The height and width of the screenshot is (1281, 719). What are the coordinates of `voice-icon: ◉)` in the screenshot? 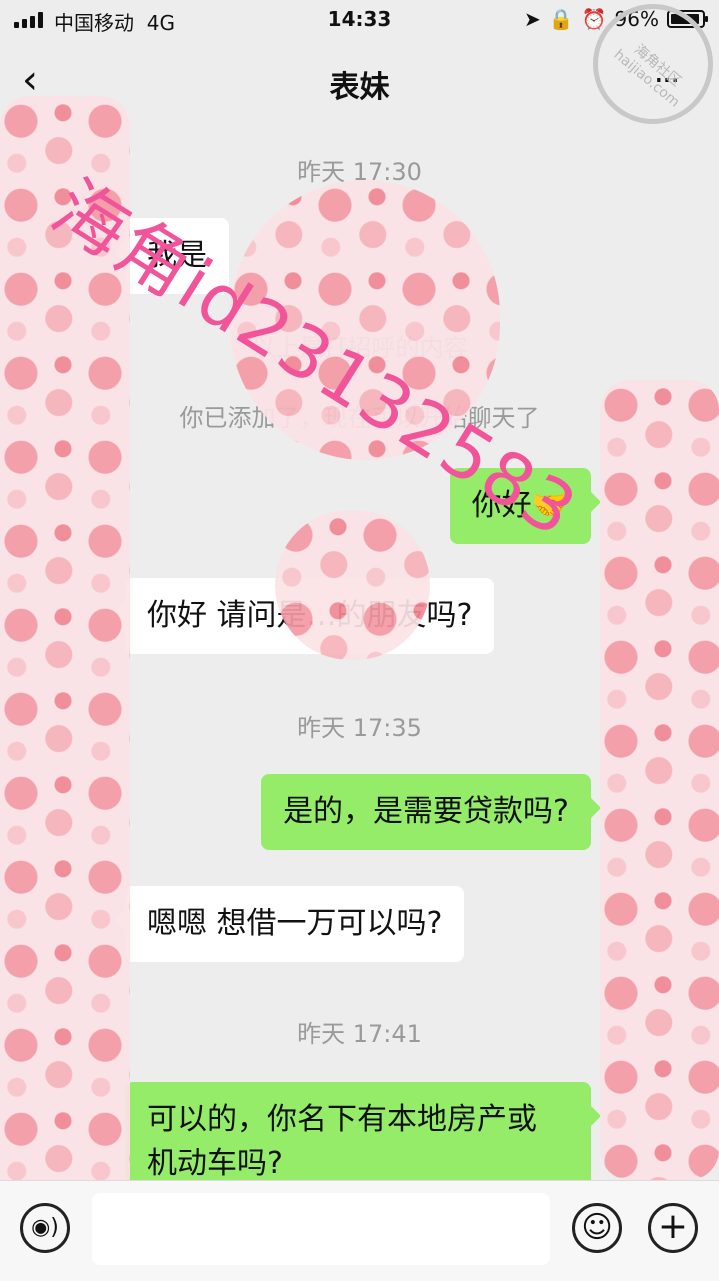 It's located at (45, 1227).